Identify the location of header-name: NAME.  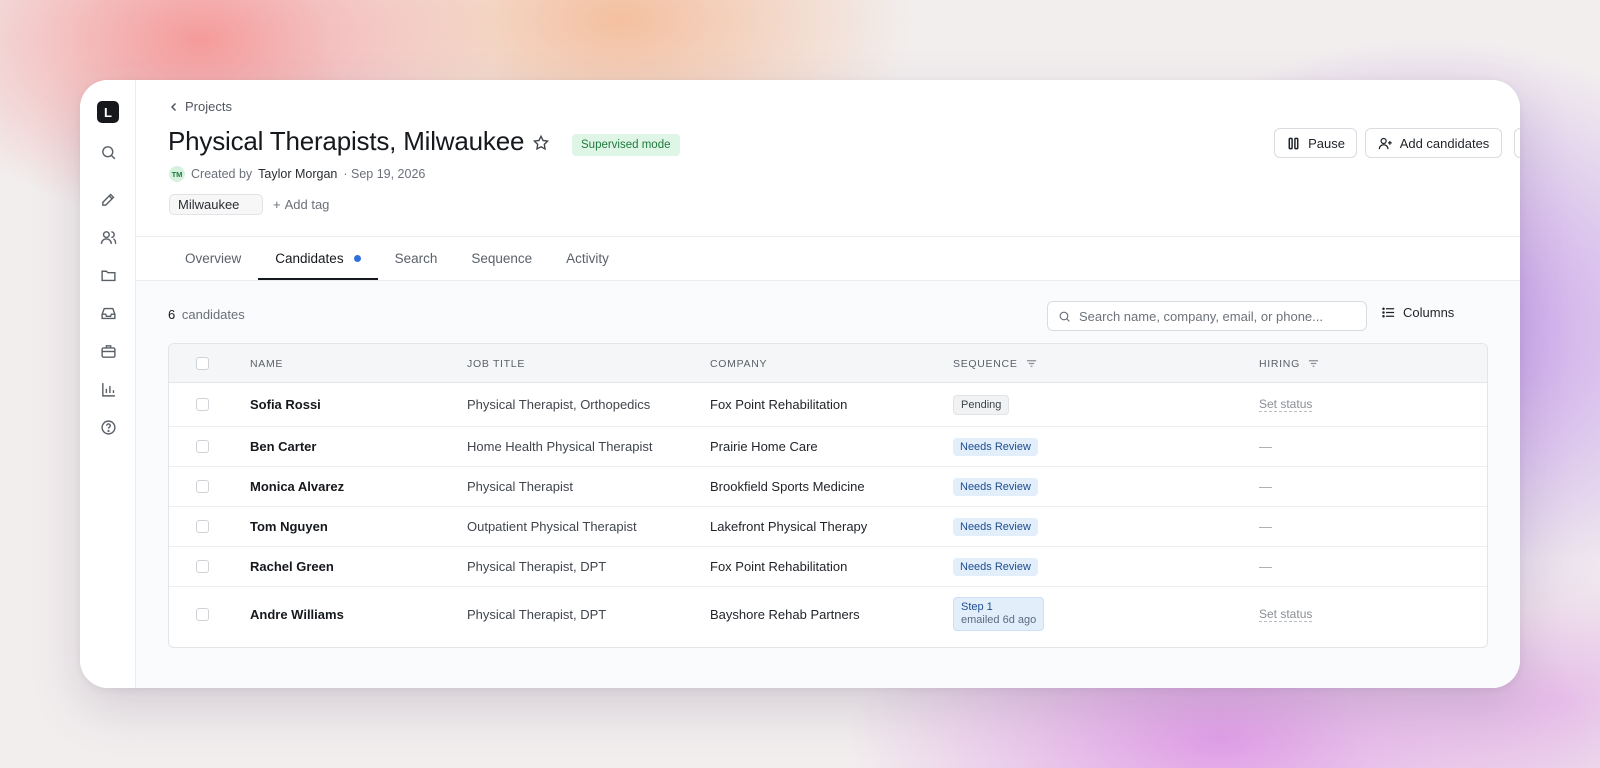
(266, 363).